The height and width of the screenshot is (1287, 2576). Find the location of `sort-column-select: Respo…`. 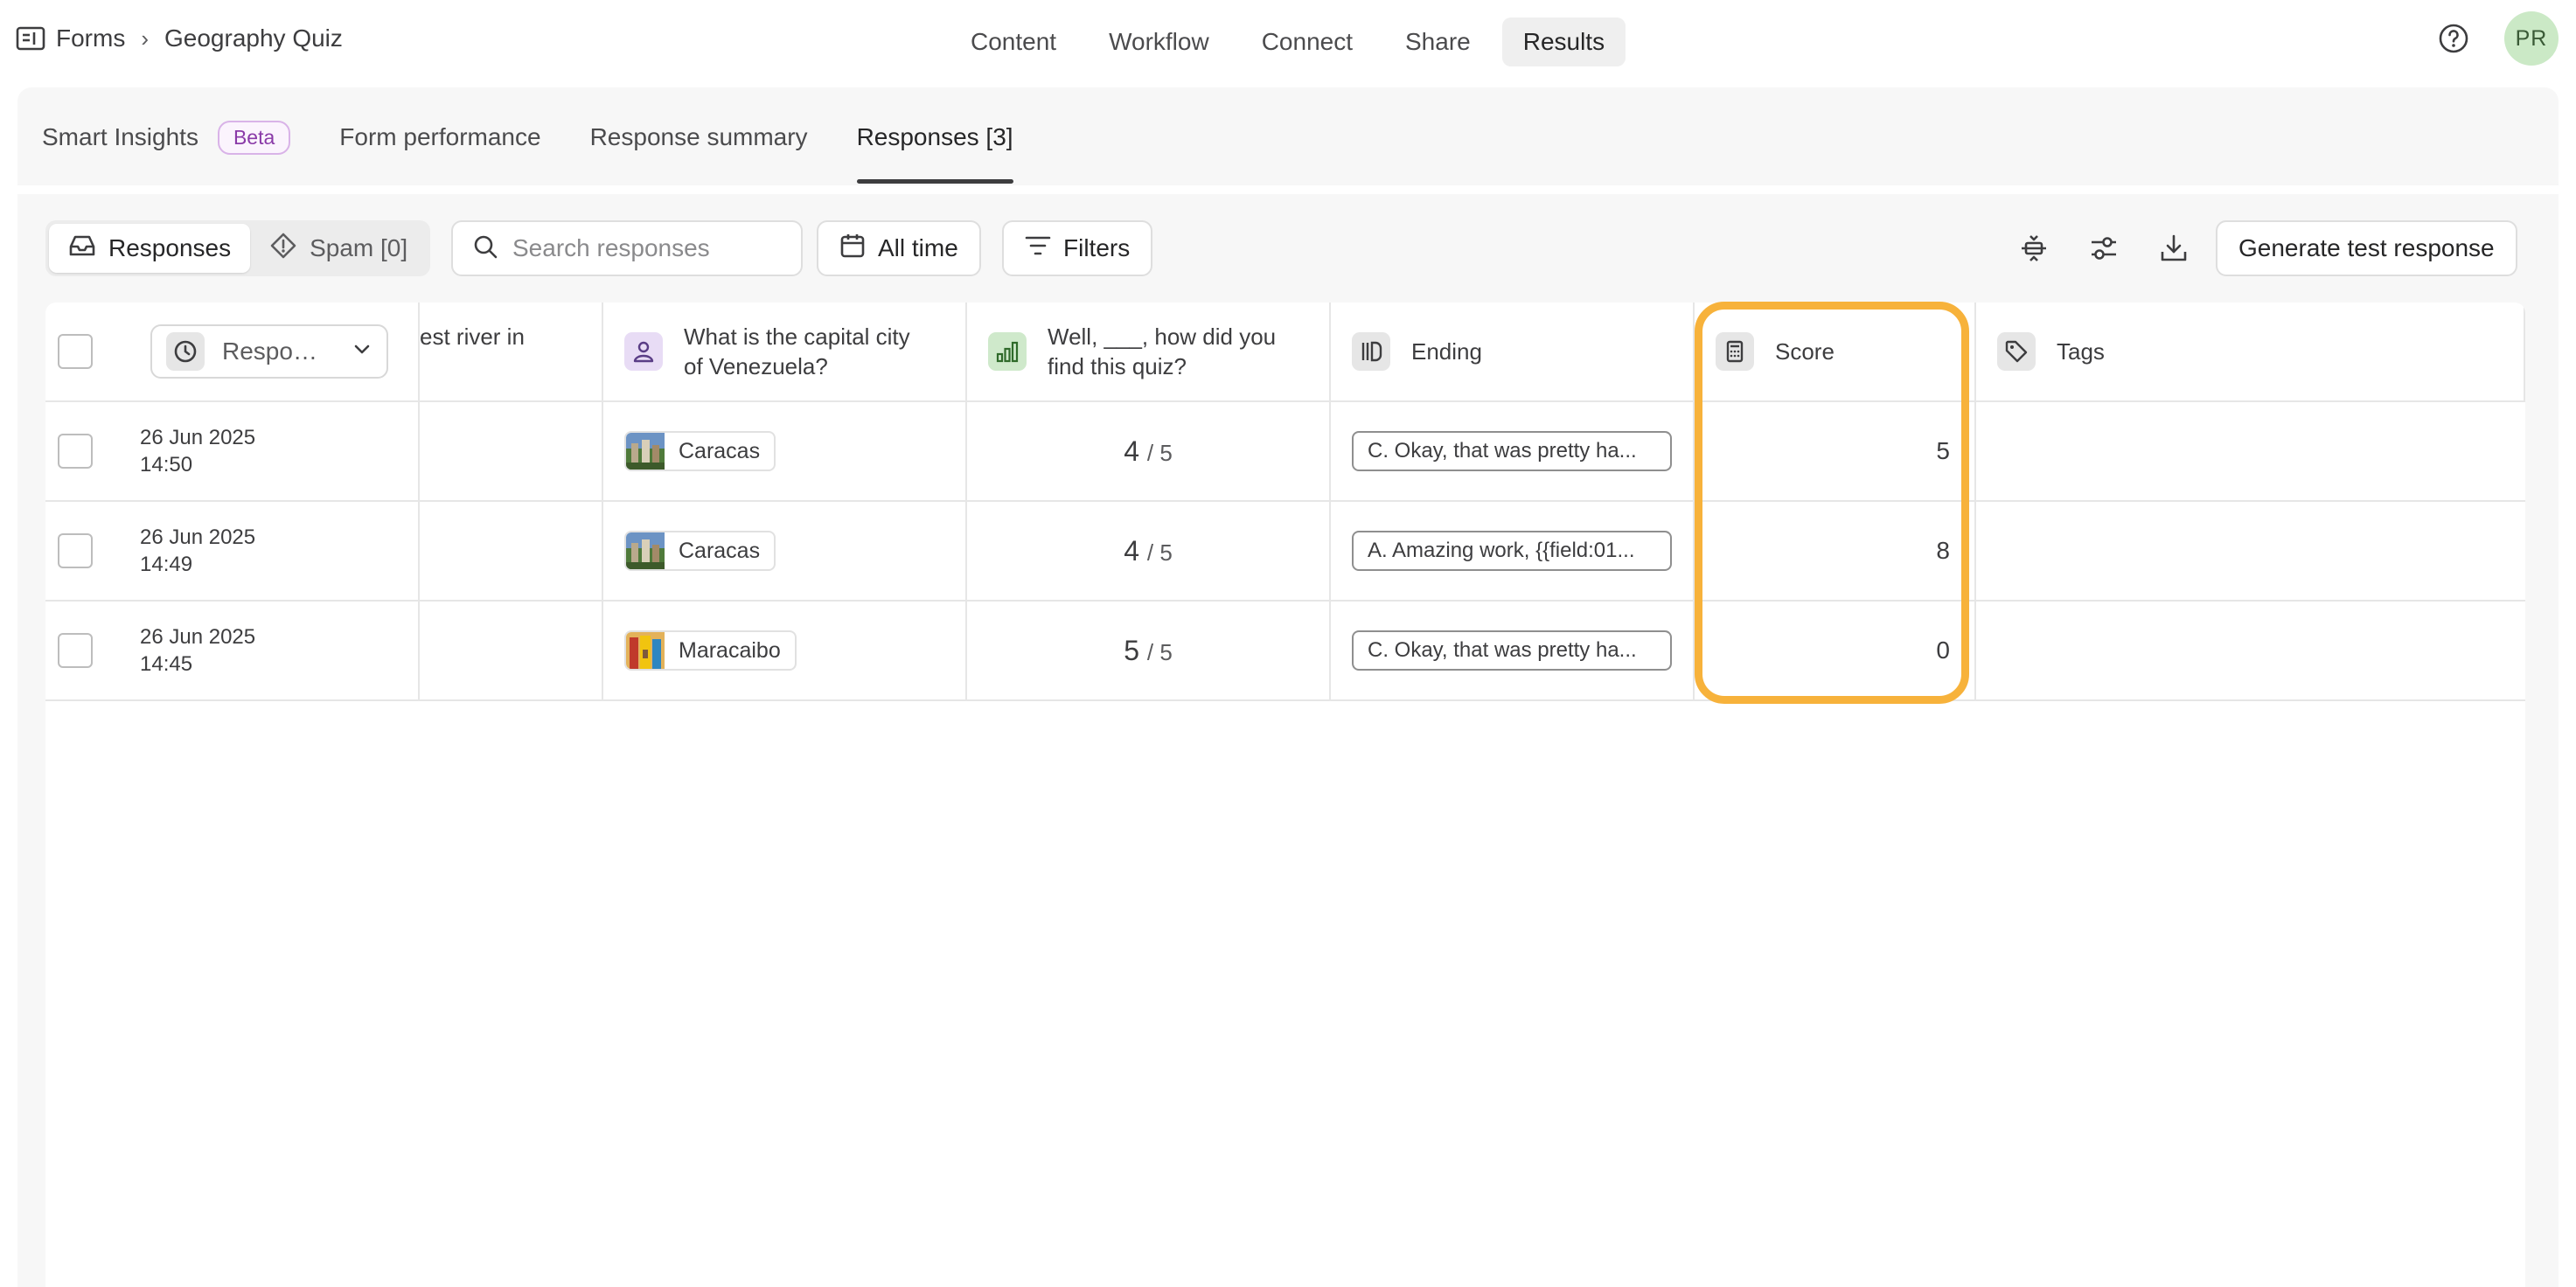

sort-column-select: Respo… is located at coordinates (269, 352).